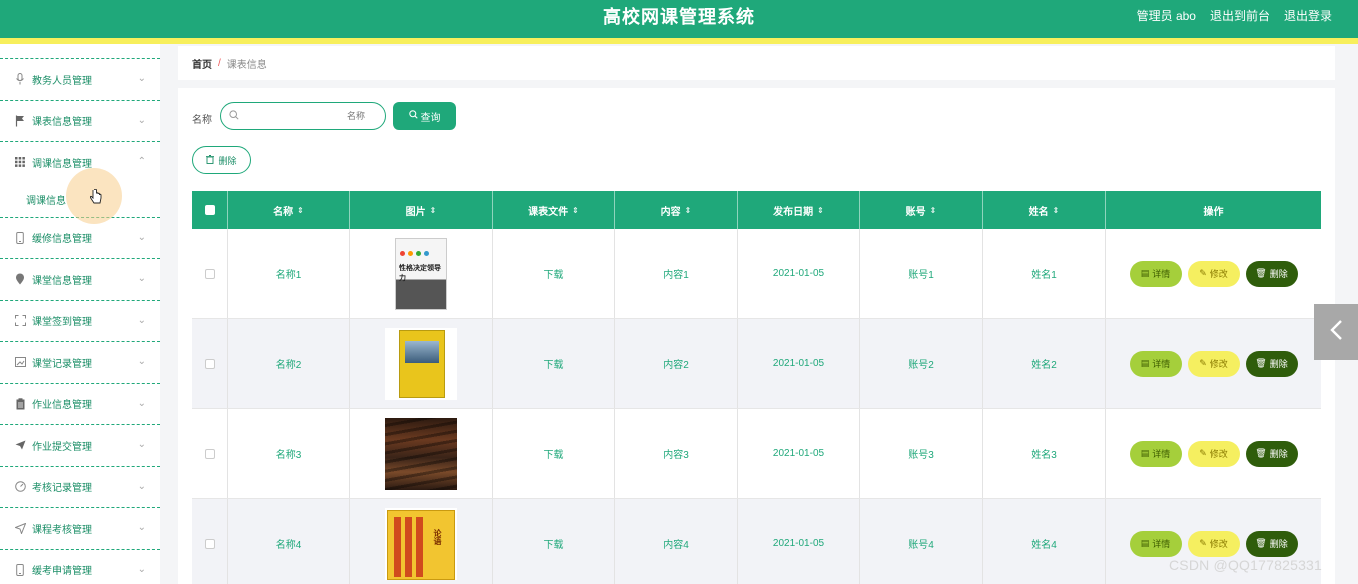  Describe the element at coordinates (289, 541) in the screenshot. I see `cell-name: 名称4` at that location.